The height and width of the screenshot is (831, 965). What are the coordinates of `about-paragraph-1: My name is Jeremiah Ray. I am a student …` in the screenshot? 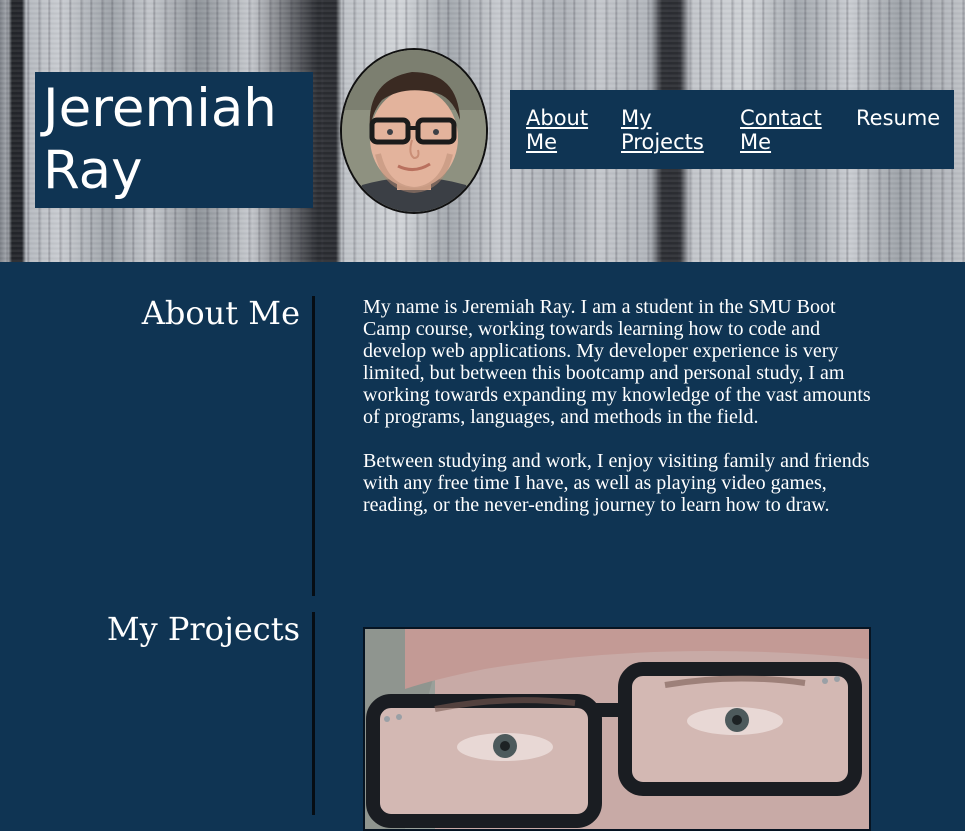 It's located at (617, 362).